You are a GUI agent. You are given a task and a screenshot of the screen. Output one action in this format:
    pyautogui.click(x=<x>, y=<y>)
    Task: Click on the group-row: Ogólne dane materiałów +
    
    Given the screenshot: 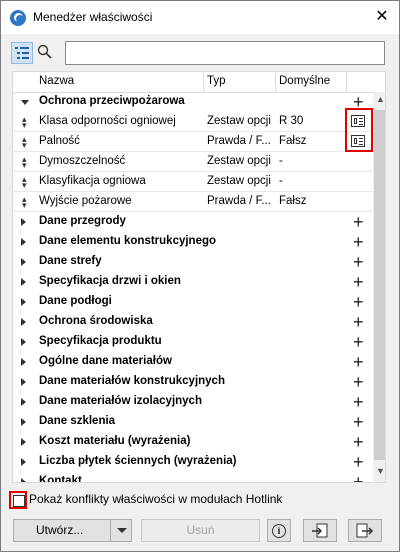 What is the action you would take?
    pyautogui.click(x=193, y=362)
    